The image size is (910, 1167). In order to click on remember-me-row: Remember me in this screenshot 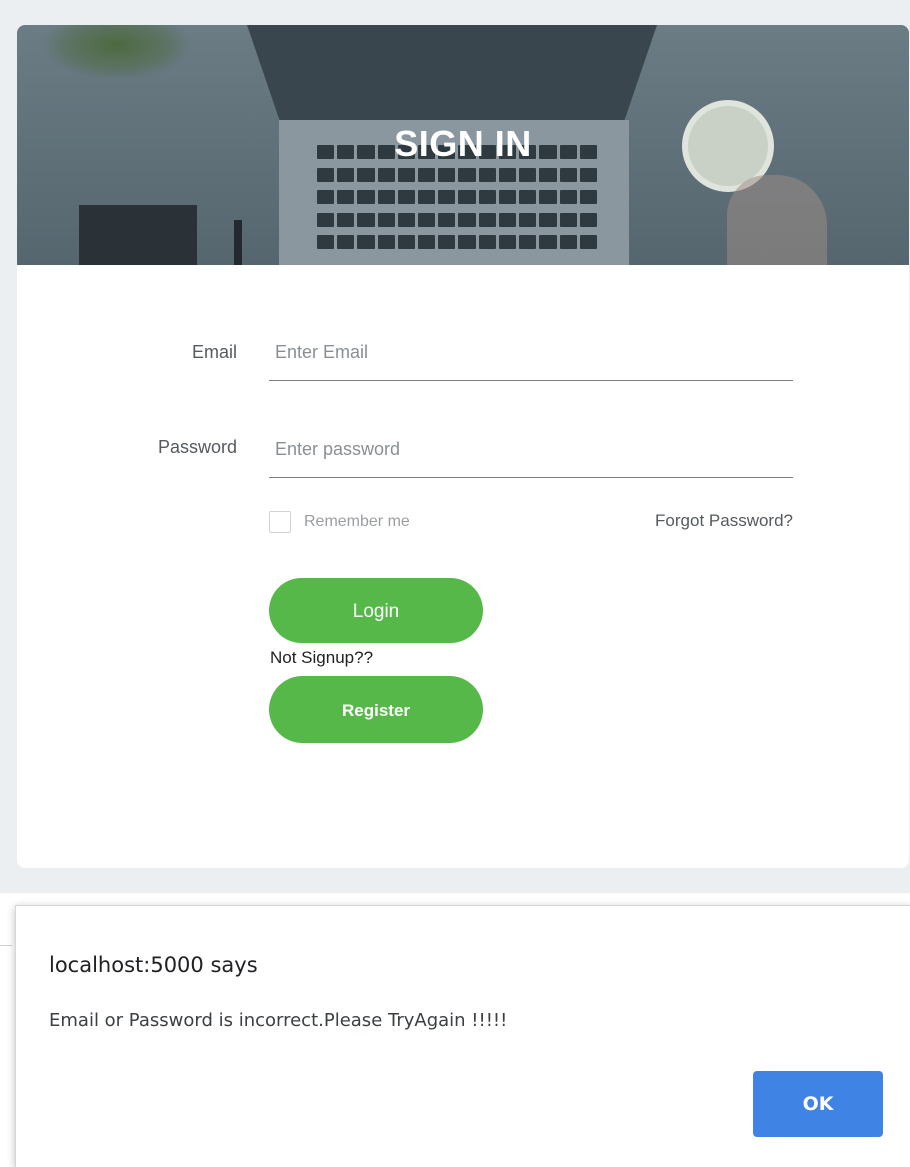, I will do `click(339, 522)`.